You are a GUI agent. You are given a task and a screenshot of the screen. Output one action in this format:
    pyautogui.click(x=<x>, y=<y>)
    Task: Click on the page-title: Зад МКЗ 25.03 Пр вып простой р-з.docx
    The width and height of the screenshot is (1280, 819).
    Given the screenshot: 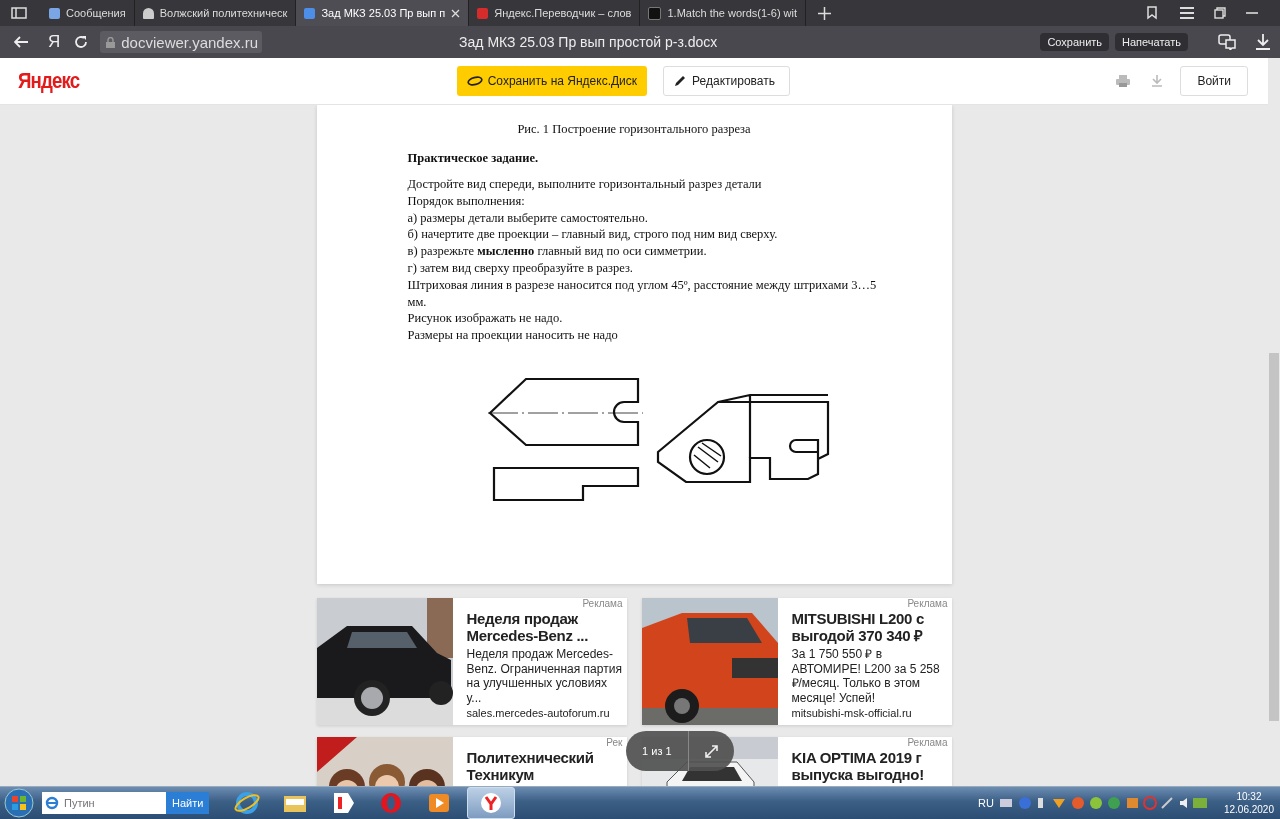 What is the action you would take?
    pyautogui.click(x=588, y=42)
    